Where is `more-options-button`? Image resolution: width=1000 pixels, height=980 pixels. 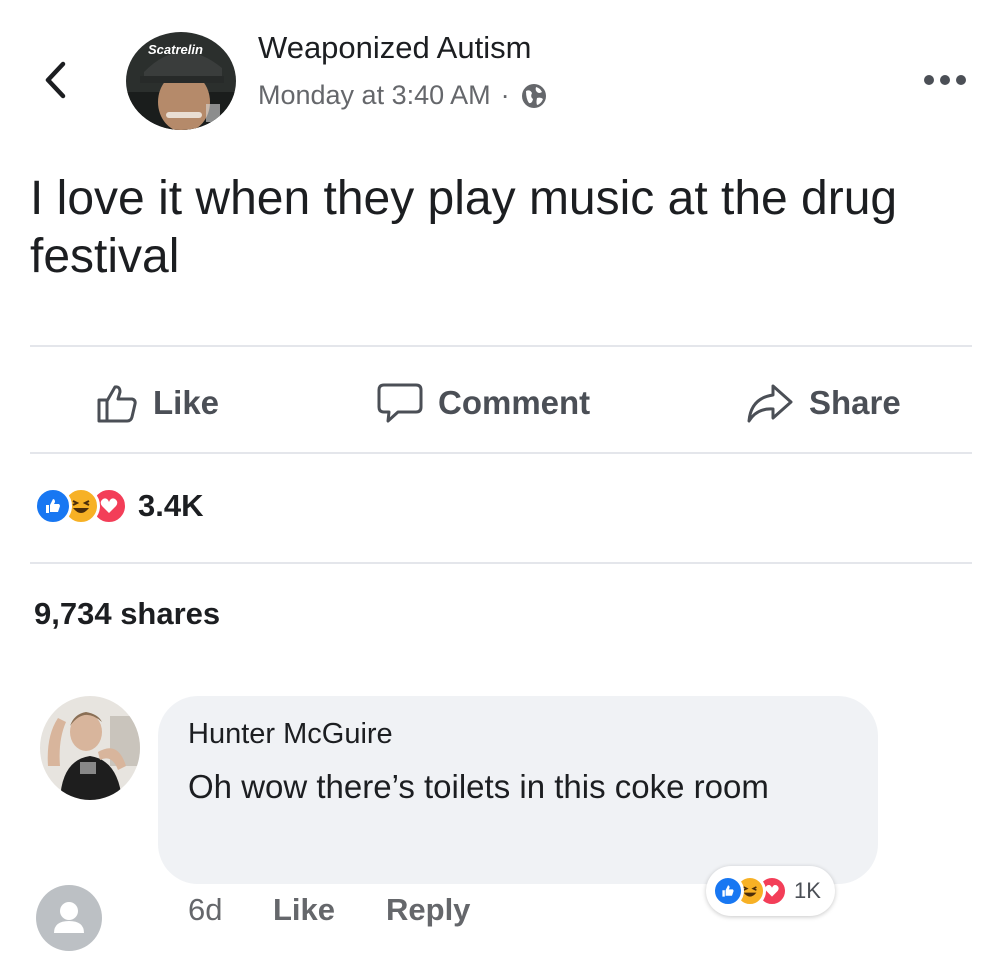 more-options-button is located at coordinates (945, 80).